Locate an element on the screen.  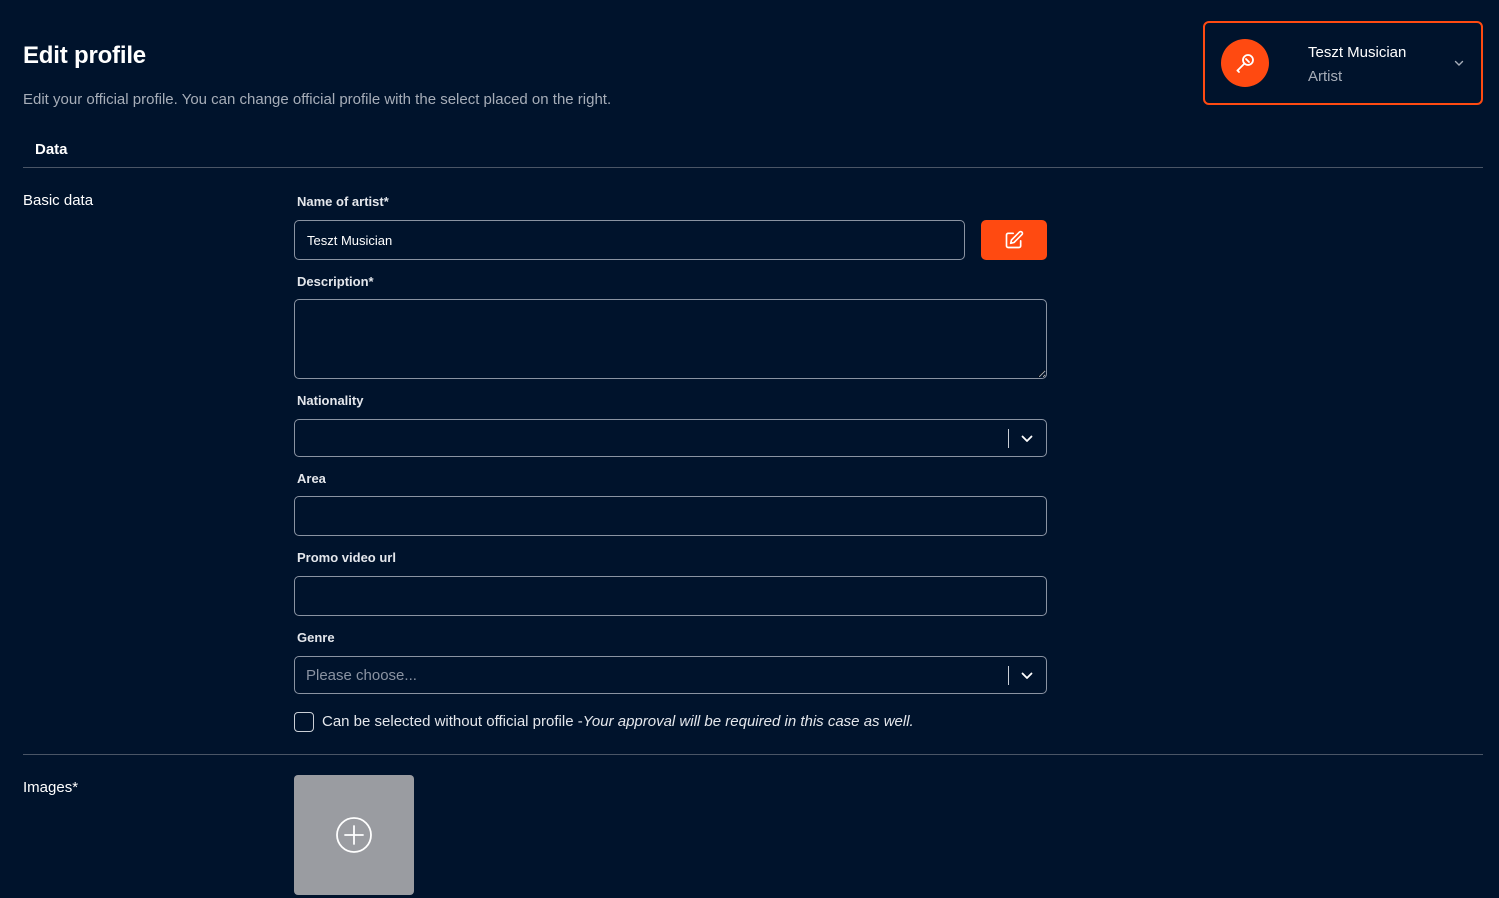
add-image-button is located at coordinates (354, 835).